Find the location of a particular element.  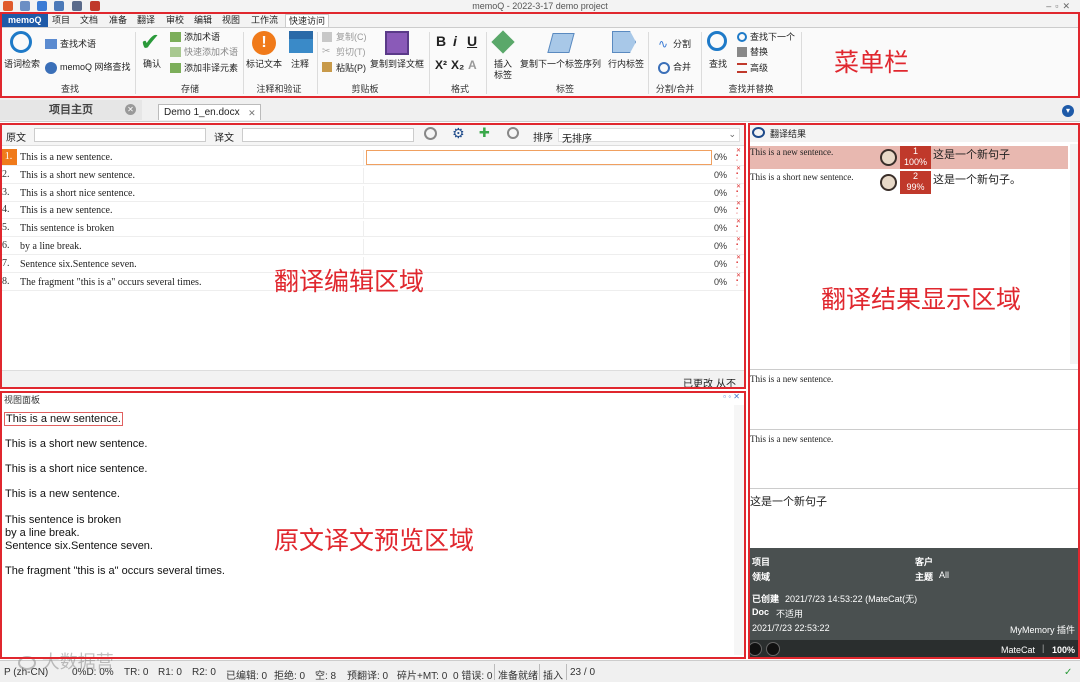

segment-row: 3. This is a short nice sentence. 0% ✕ ▪ ◦ is located at coordinates (373, 193).